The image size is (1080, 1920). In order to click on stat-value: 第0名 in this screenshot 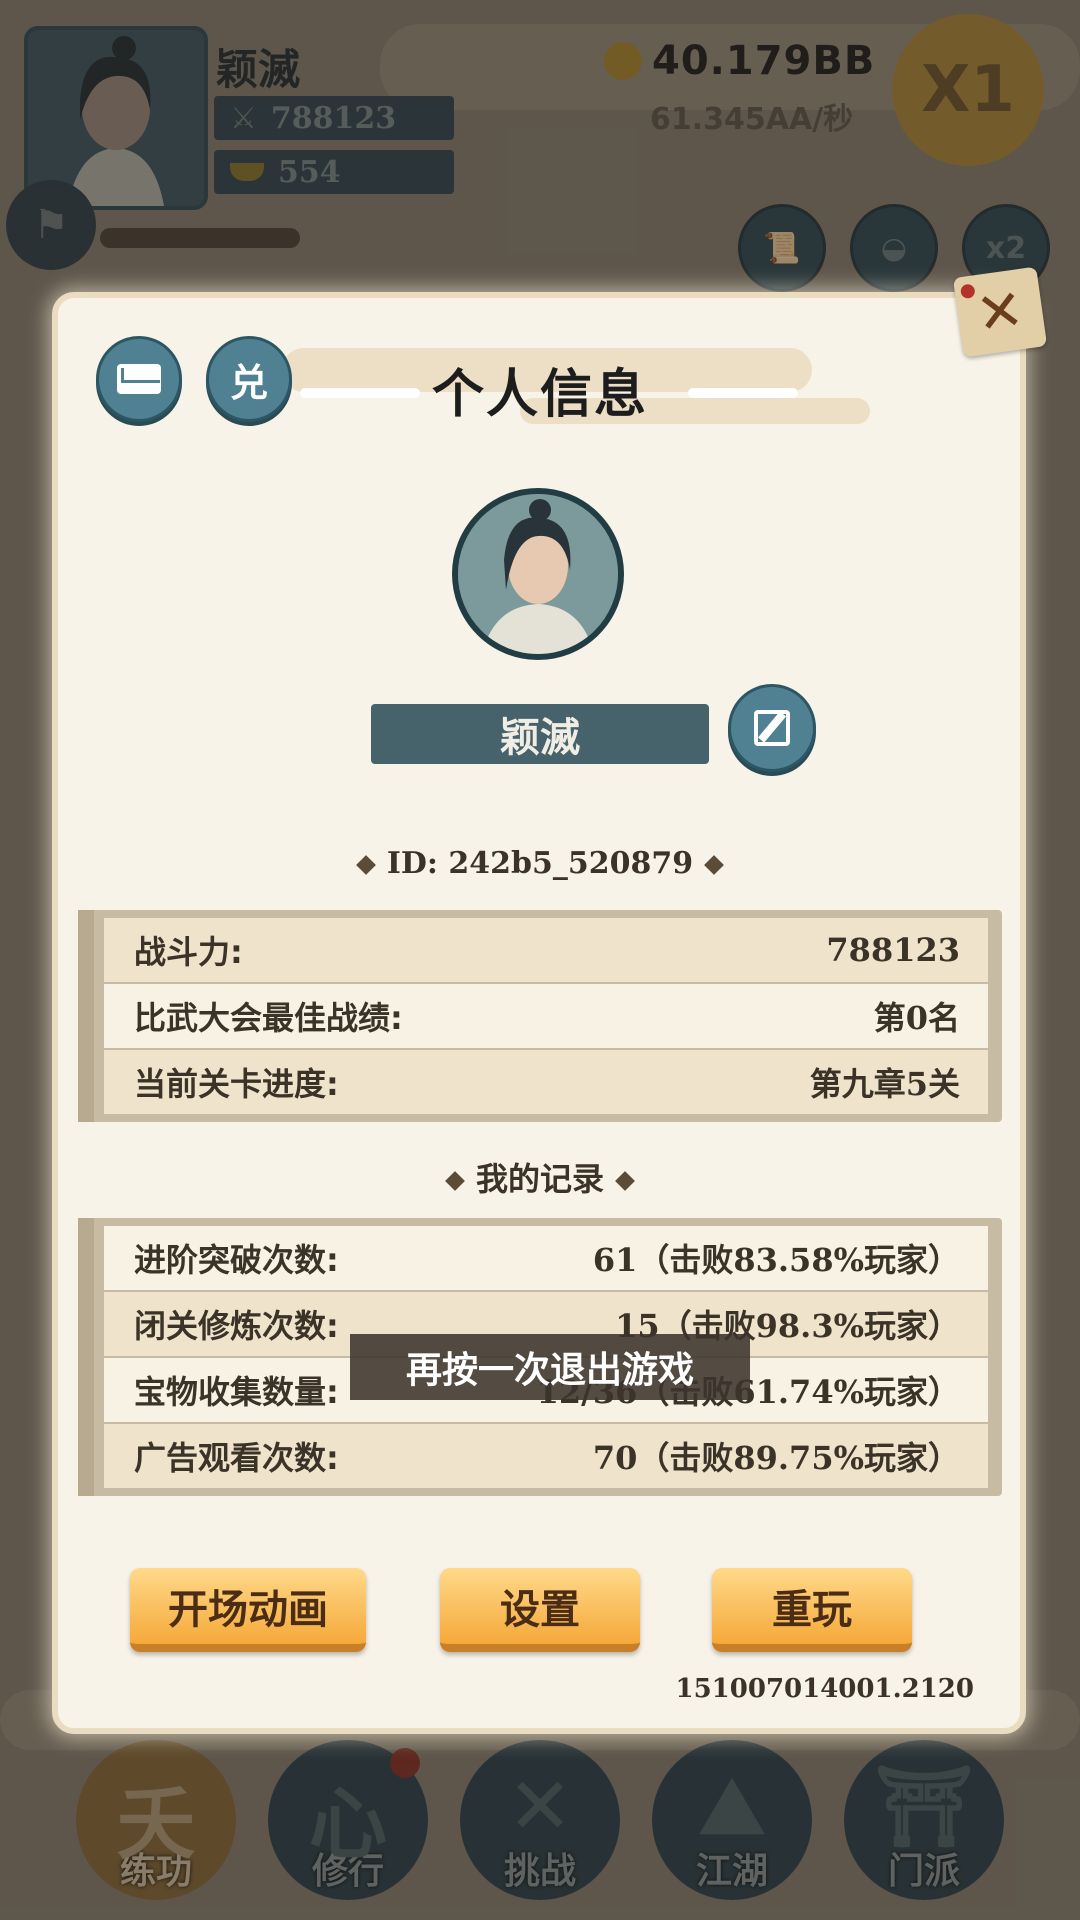, I will do `click(916, 1018)`.